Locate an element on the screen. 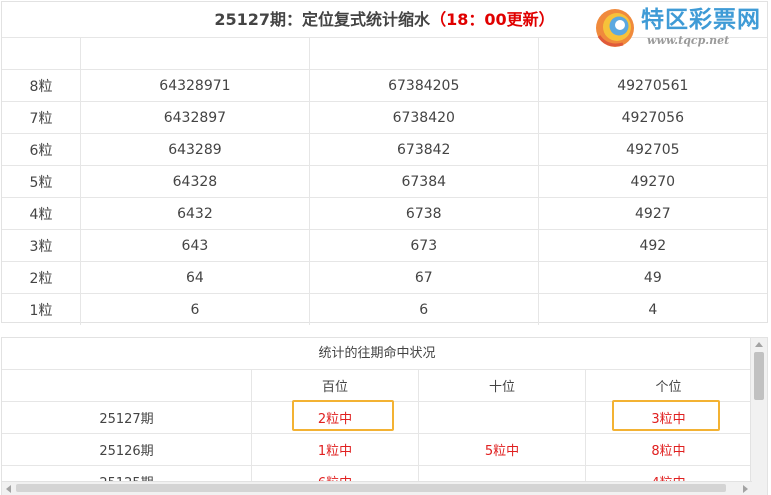 The image size is (771, 495). ones-header: 个位 is located at coordinates (668, 386).